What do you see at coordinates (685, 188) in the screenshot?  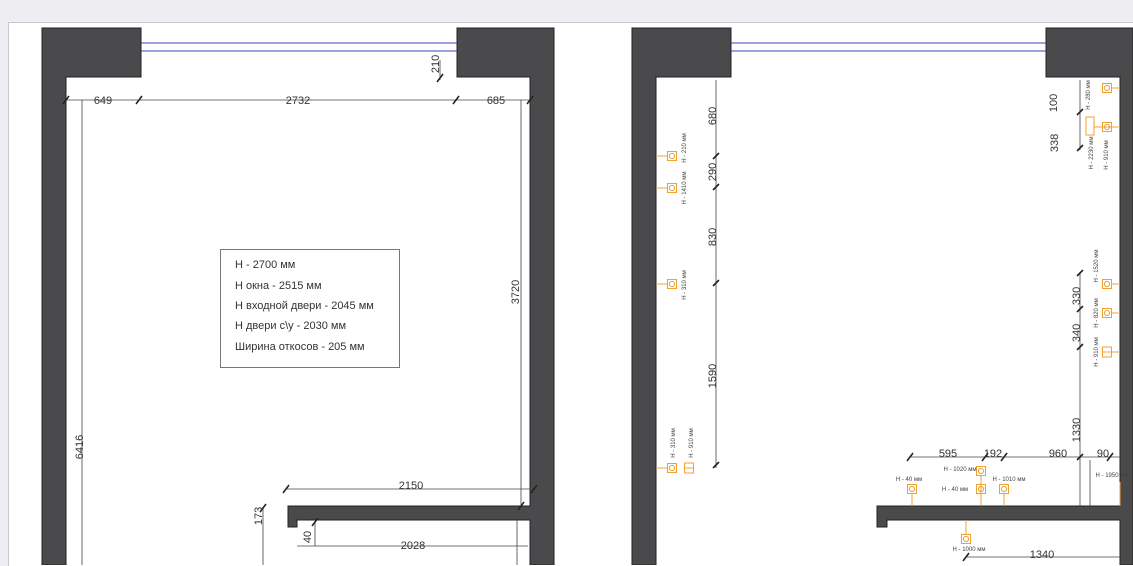 I see `label-h1410: H - 1410 мм` at bounding box center [685, 188].